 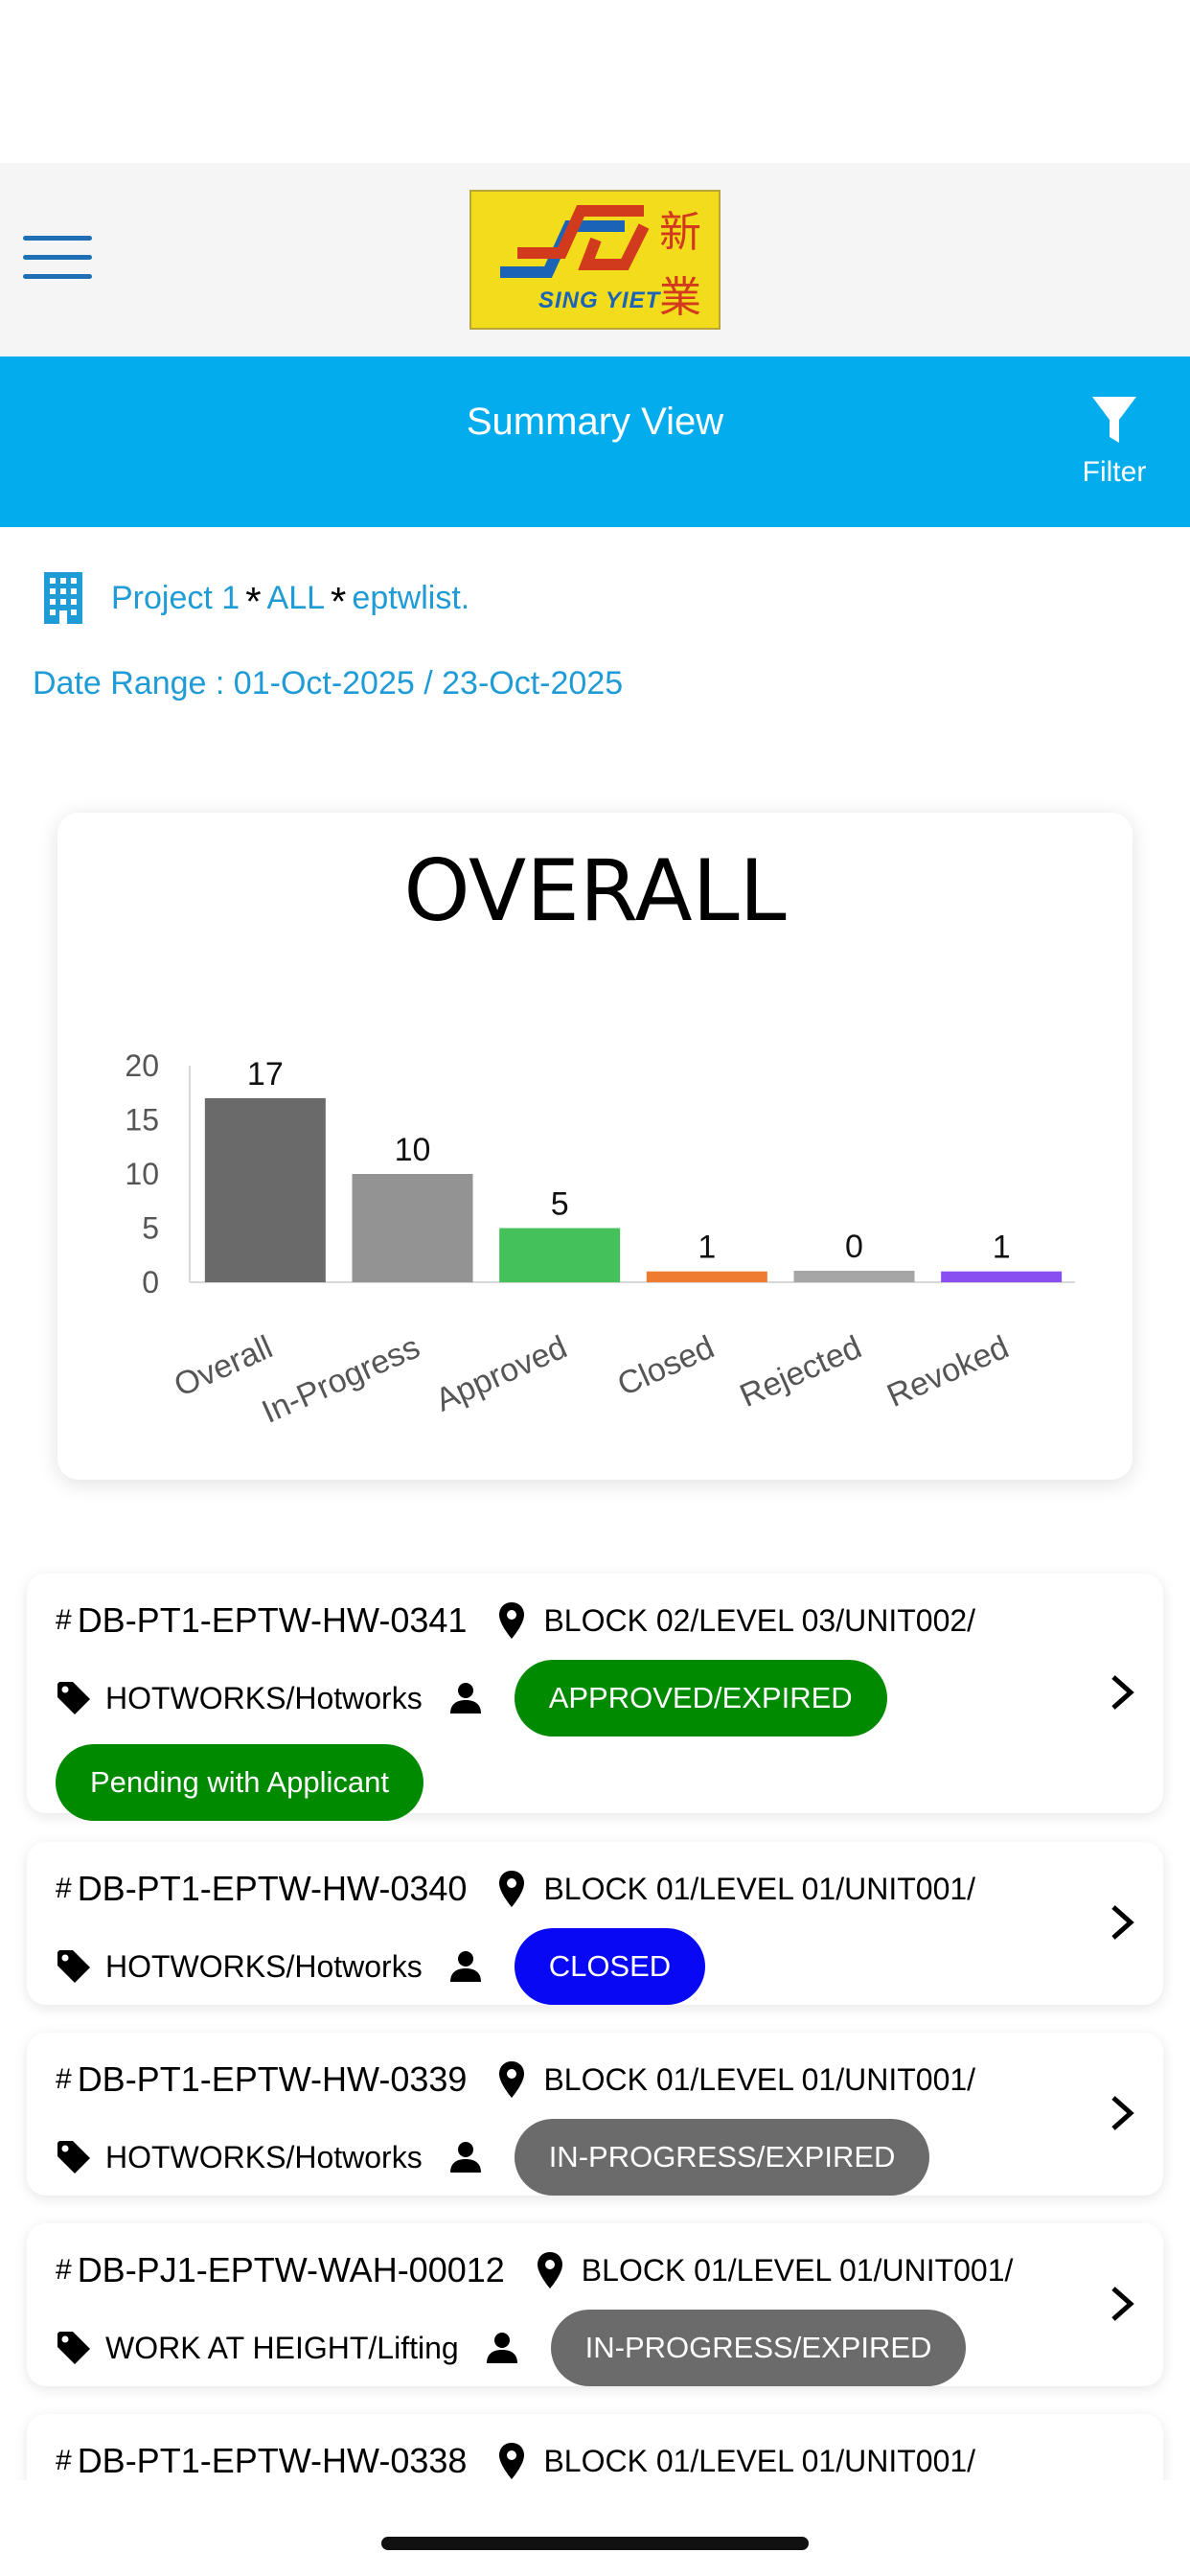 I want to click on hamburger-menu-icon, so click(x=59, y=259).